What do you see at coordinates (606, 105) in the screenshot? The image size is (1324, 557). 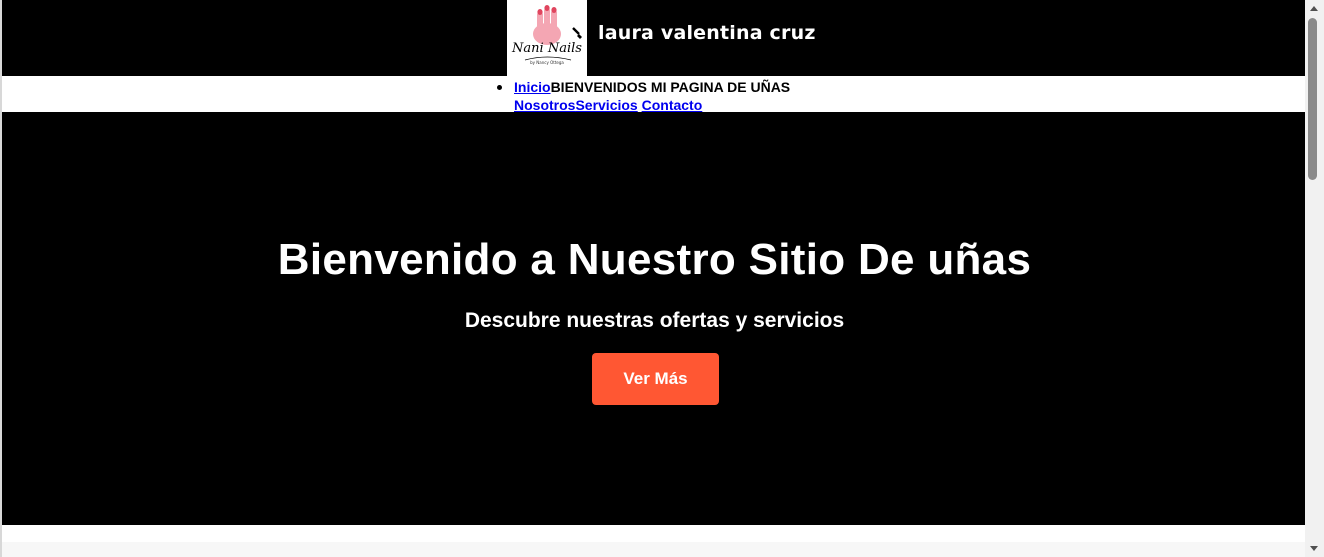 I see `nav-link-servicios: Servicios` at bounding box center [606, 105].